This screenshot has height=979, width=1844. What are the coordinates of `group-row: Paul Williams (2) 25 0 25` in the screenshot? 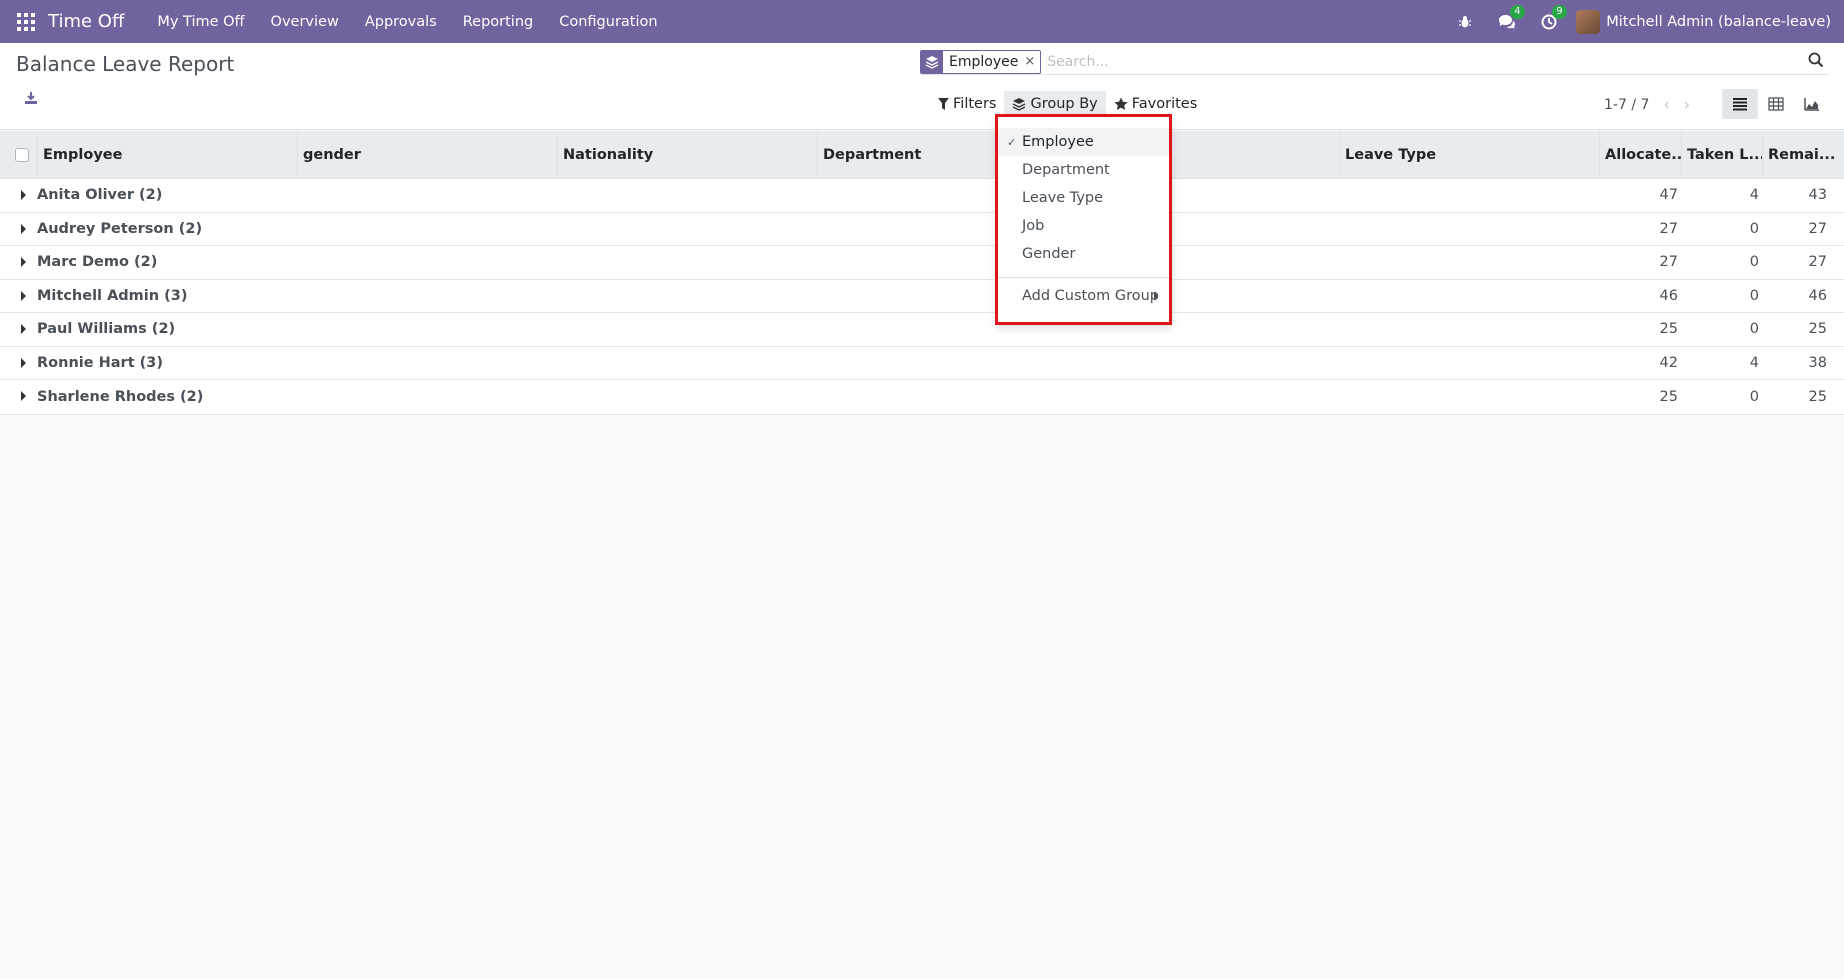 It's located at (922, 330).